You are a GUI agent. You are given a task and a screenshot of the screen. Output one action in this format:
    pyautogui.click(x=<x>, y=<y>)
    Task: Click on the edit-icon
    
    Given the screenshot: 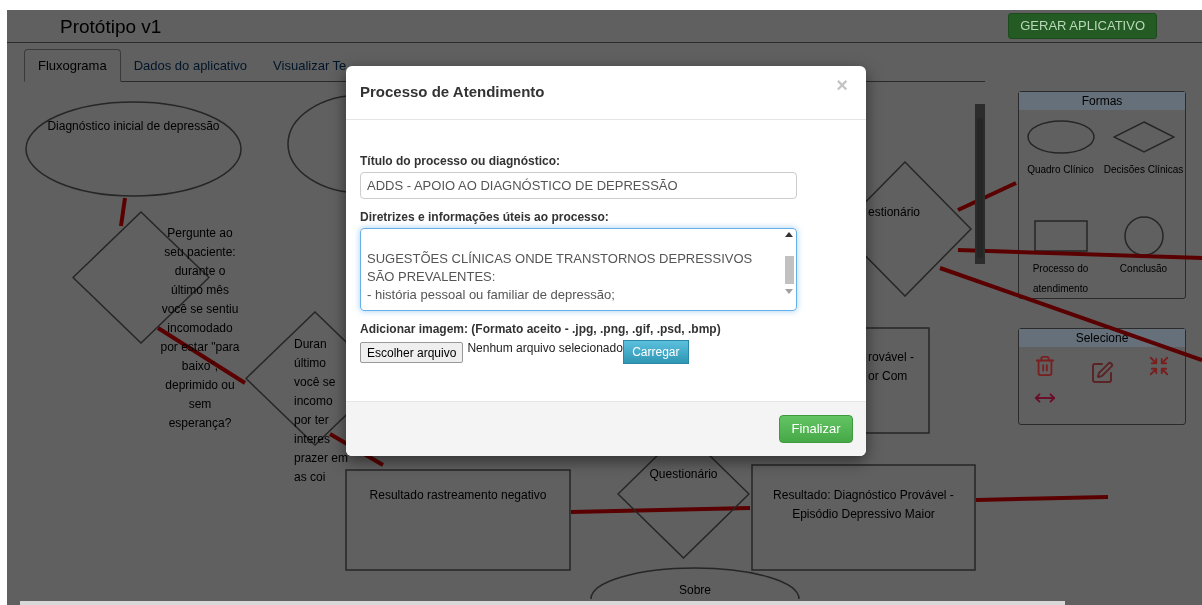 What is the action you would take?
    pyautogui.click(x=1102, y=373)
    